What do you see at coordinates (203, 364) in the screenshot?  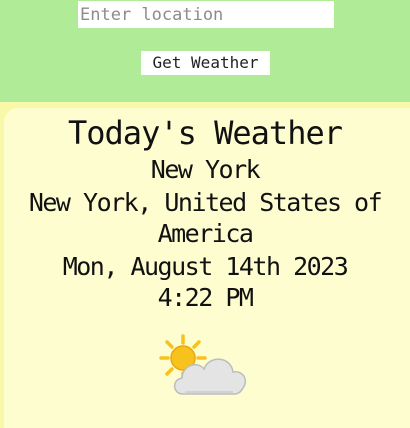 I see `partly-cloudy-icon` at bounding box center [203, 364].